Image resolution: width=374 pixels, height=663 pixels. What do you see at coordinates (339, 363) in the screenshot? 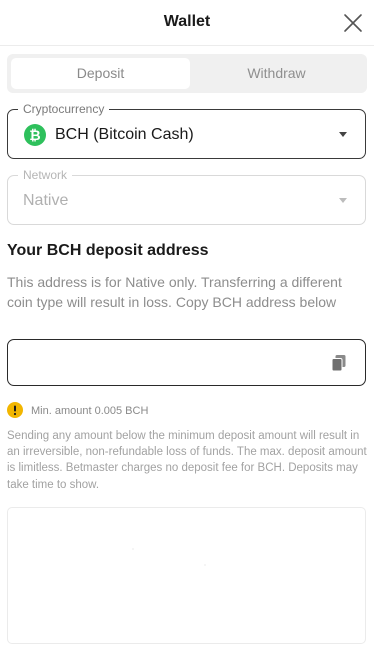
I see `copy-icon` at bounding box center [339, 363].